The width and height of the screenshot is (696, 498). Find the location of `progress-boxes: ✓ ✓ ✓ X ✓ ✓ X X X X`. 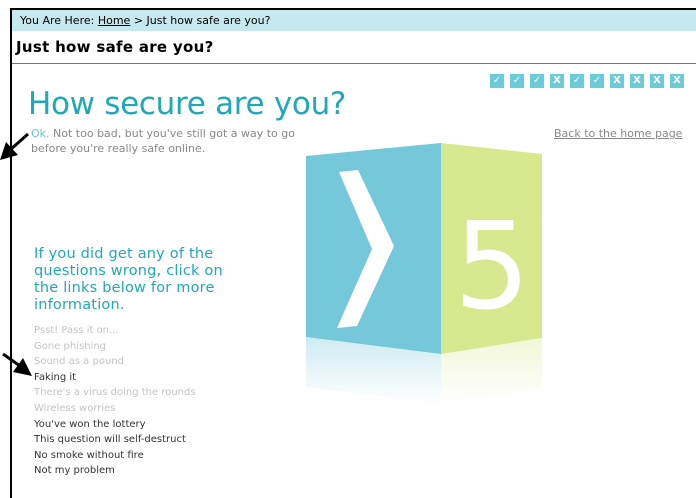

progress-boxes: ✓ ✓ ✓ X ✓ ✓ X X X X is located at coordinates (587, 81).